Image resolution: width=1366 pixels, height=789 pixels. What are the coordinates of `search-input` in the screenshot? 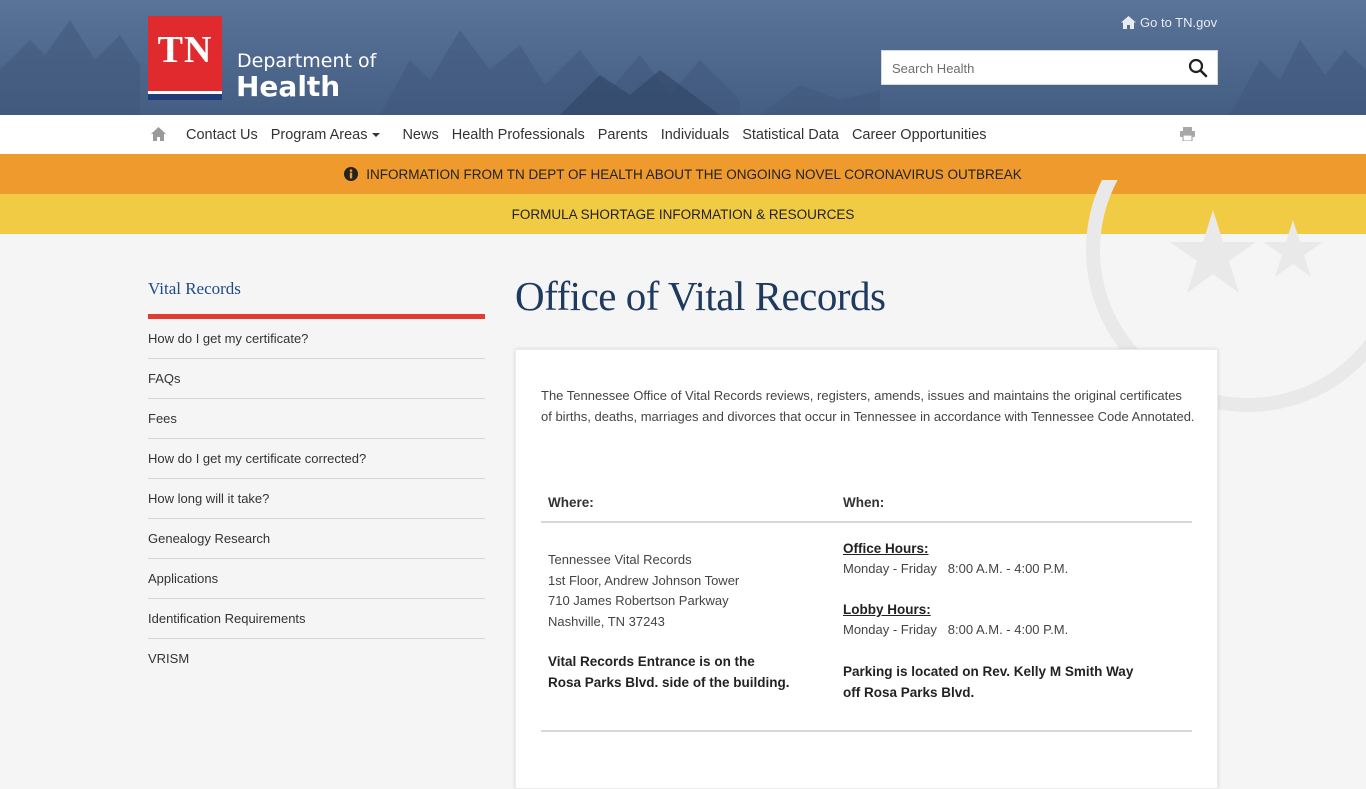 It's located at (1034, 68).